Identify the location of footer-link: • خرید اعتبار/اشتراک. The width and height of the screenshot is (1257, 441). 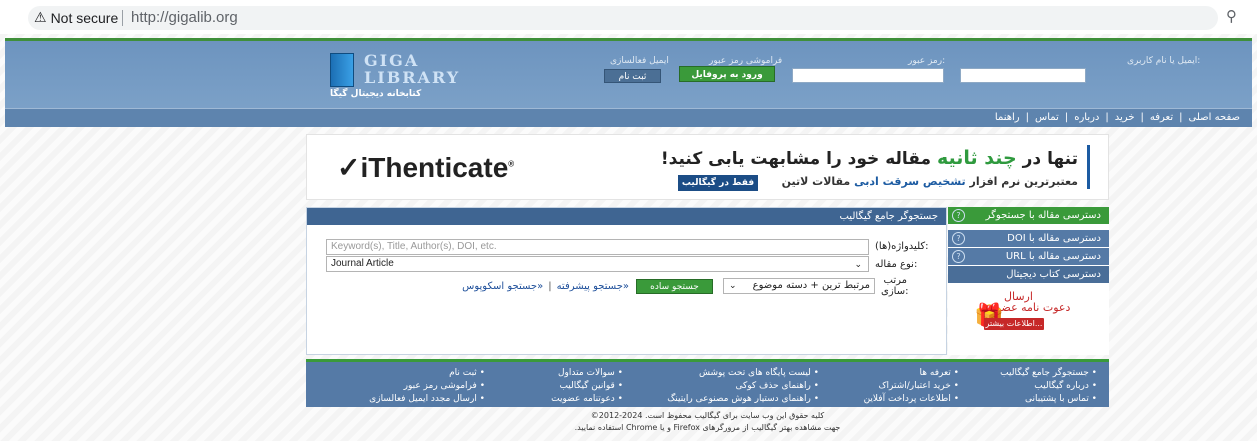
(912, 386).